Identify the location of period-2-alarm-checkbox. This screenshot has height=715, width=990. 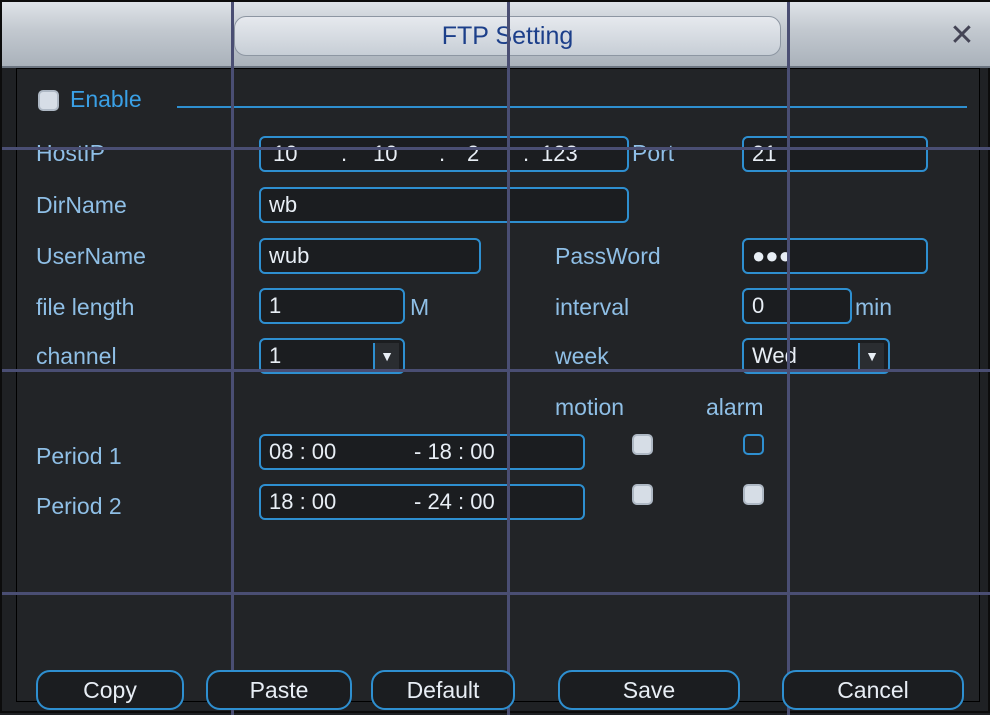
(753, 494).